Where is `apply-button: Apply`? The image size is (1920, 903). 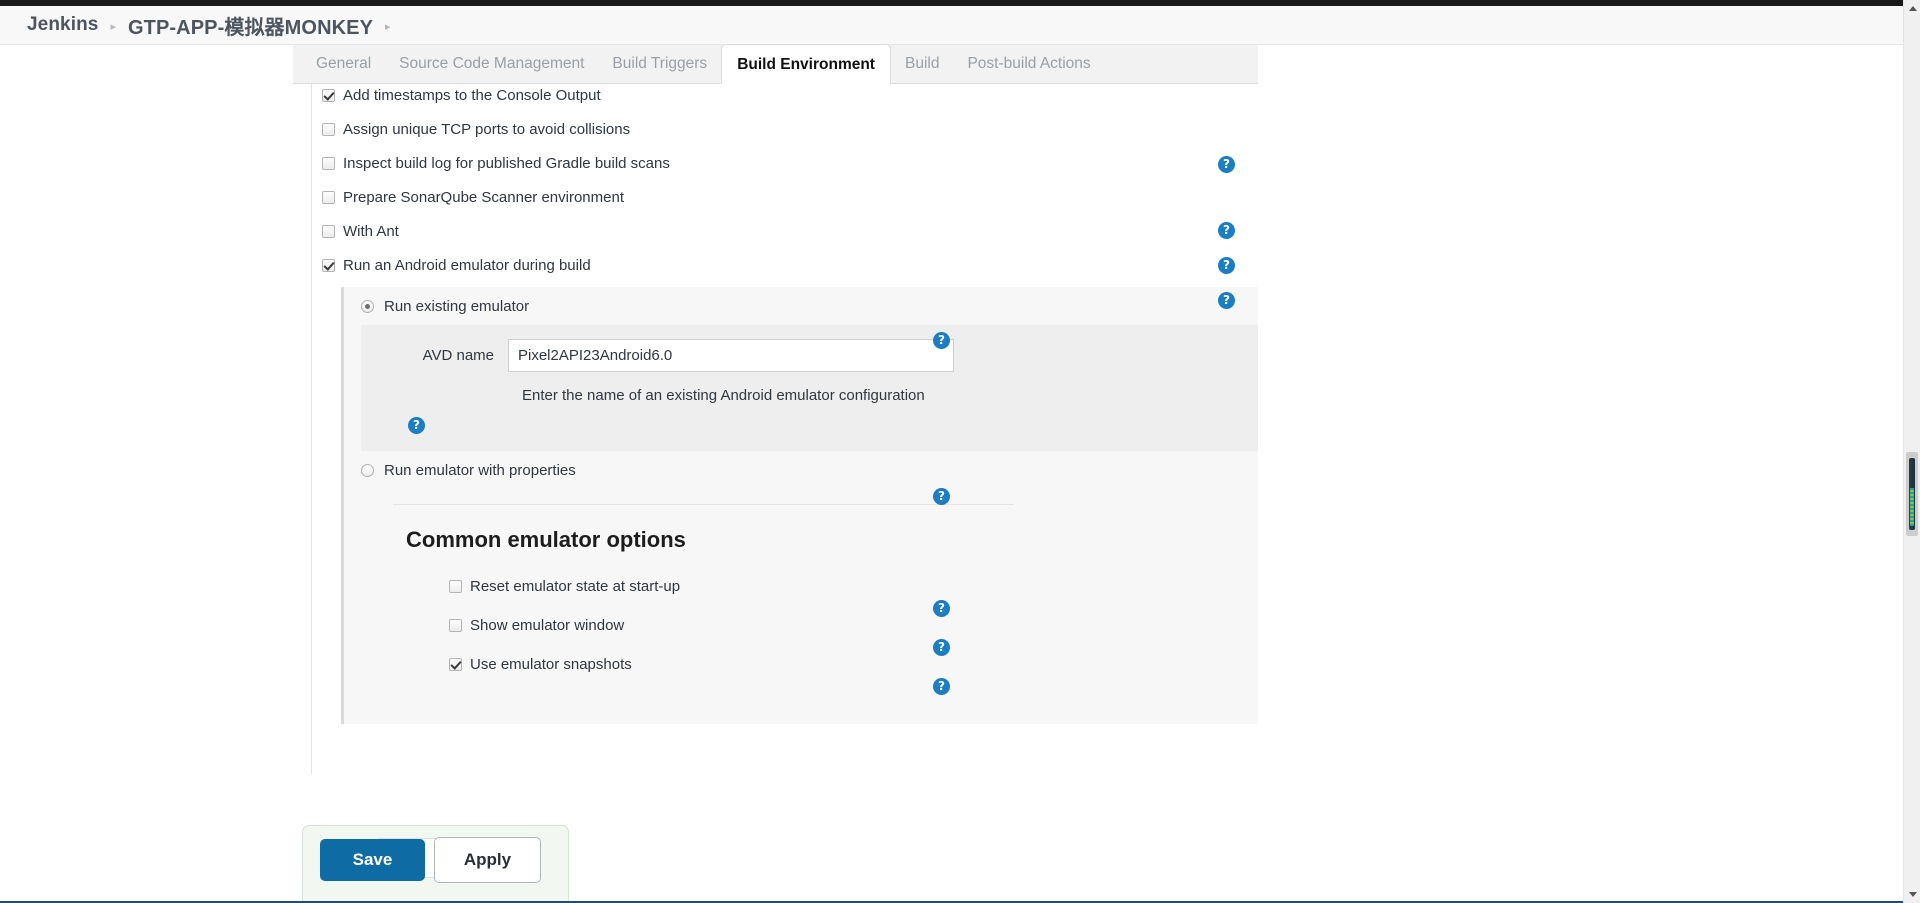
apply-button: Apply is located at coordinates (487, 860).